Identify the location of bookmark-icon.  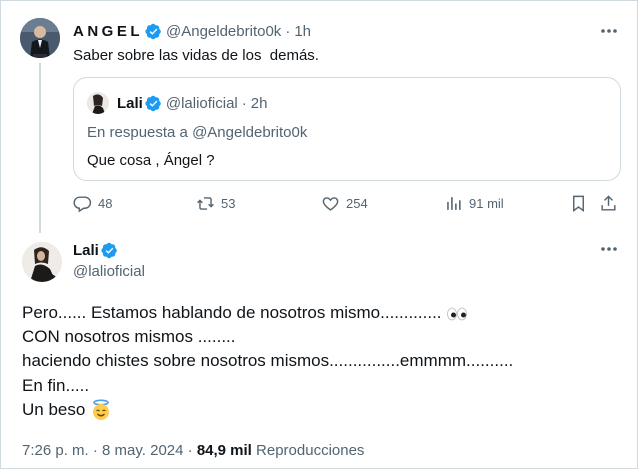
(578, 204).